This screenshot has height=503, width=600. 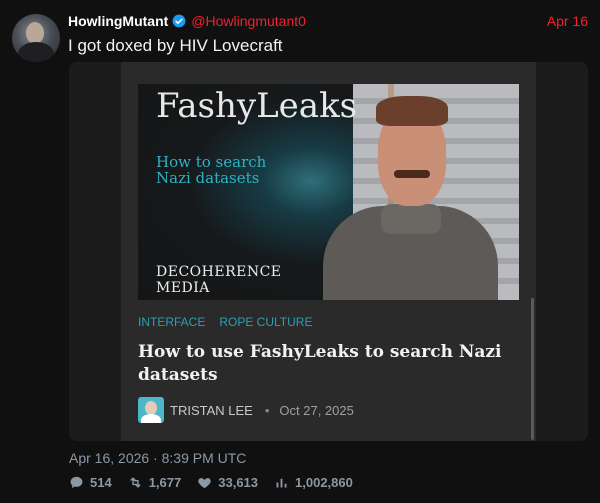 What do you see at coordinates (567, 21) in the screenshot?
I see `tweet-date: Apr 16` at bounding box center [567, 21].